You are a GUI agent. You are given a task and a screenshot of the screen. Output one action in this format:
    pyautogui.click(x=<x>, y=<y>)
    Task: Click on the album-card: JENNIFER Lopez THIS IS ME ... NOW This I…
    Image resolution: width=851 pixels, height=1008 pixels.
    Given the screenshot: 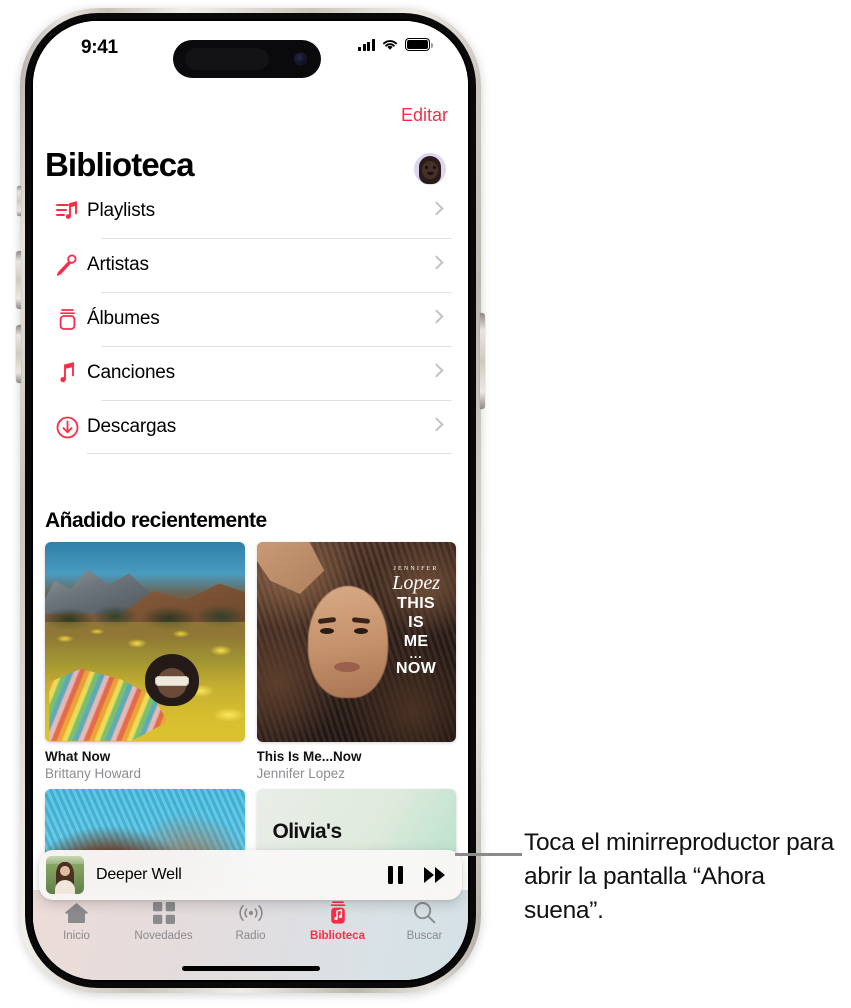 What is the action you would take?
    pyautogui.click(x=356, y=661)
    